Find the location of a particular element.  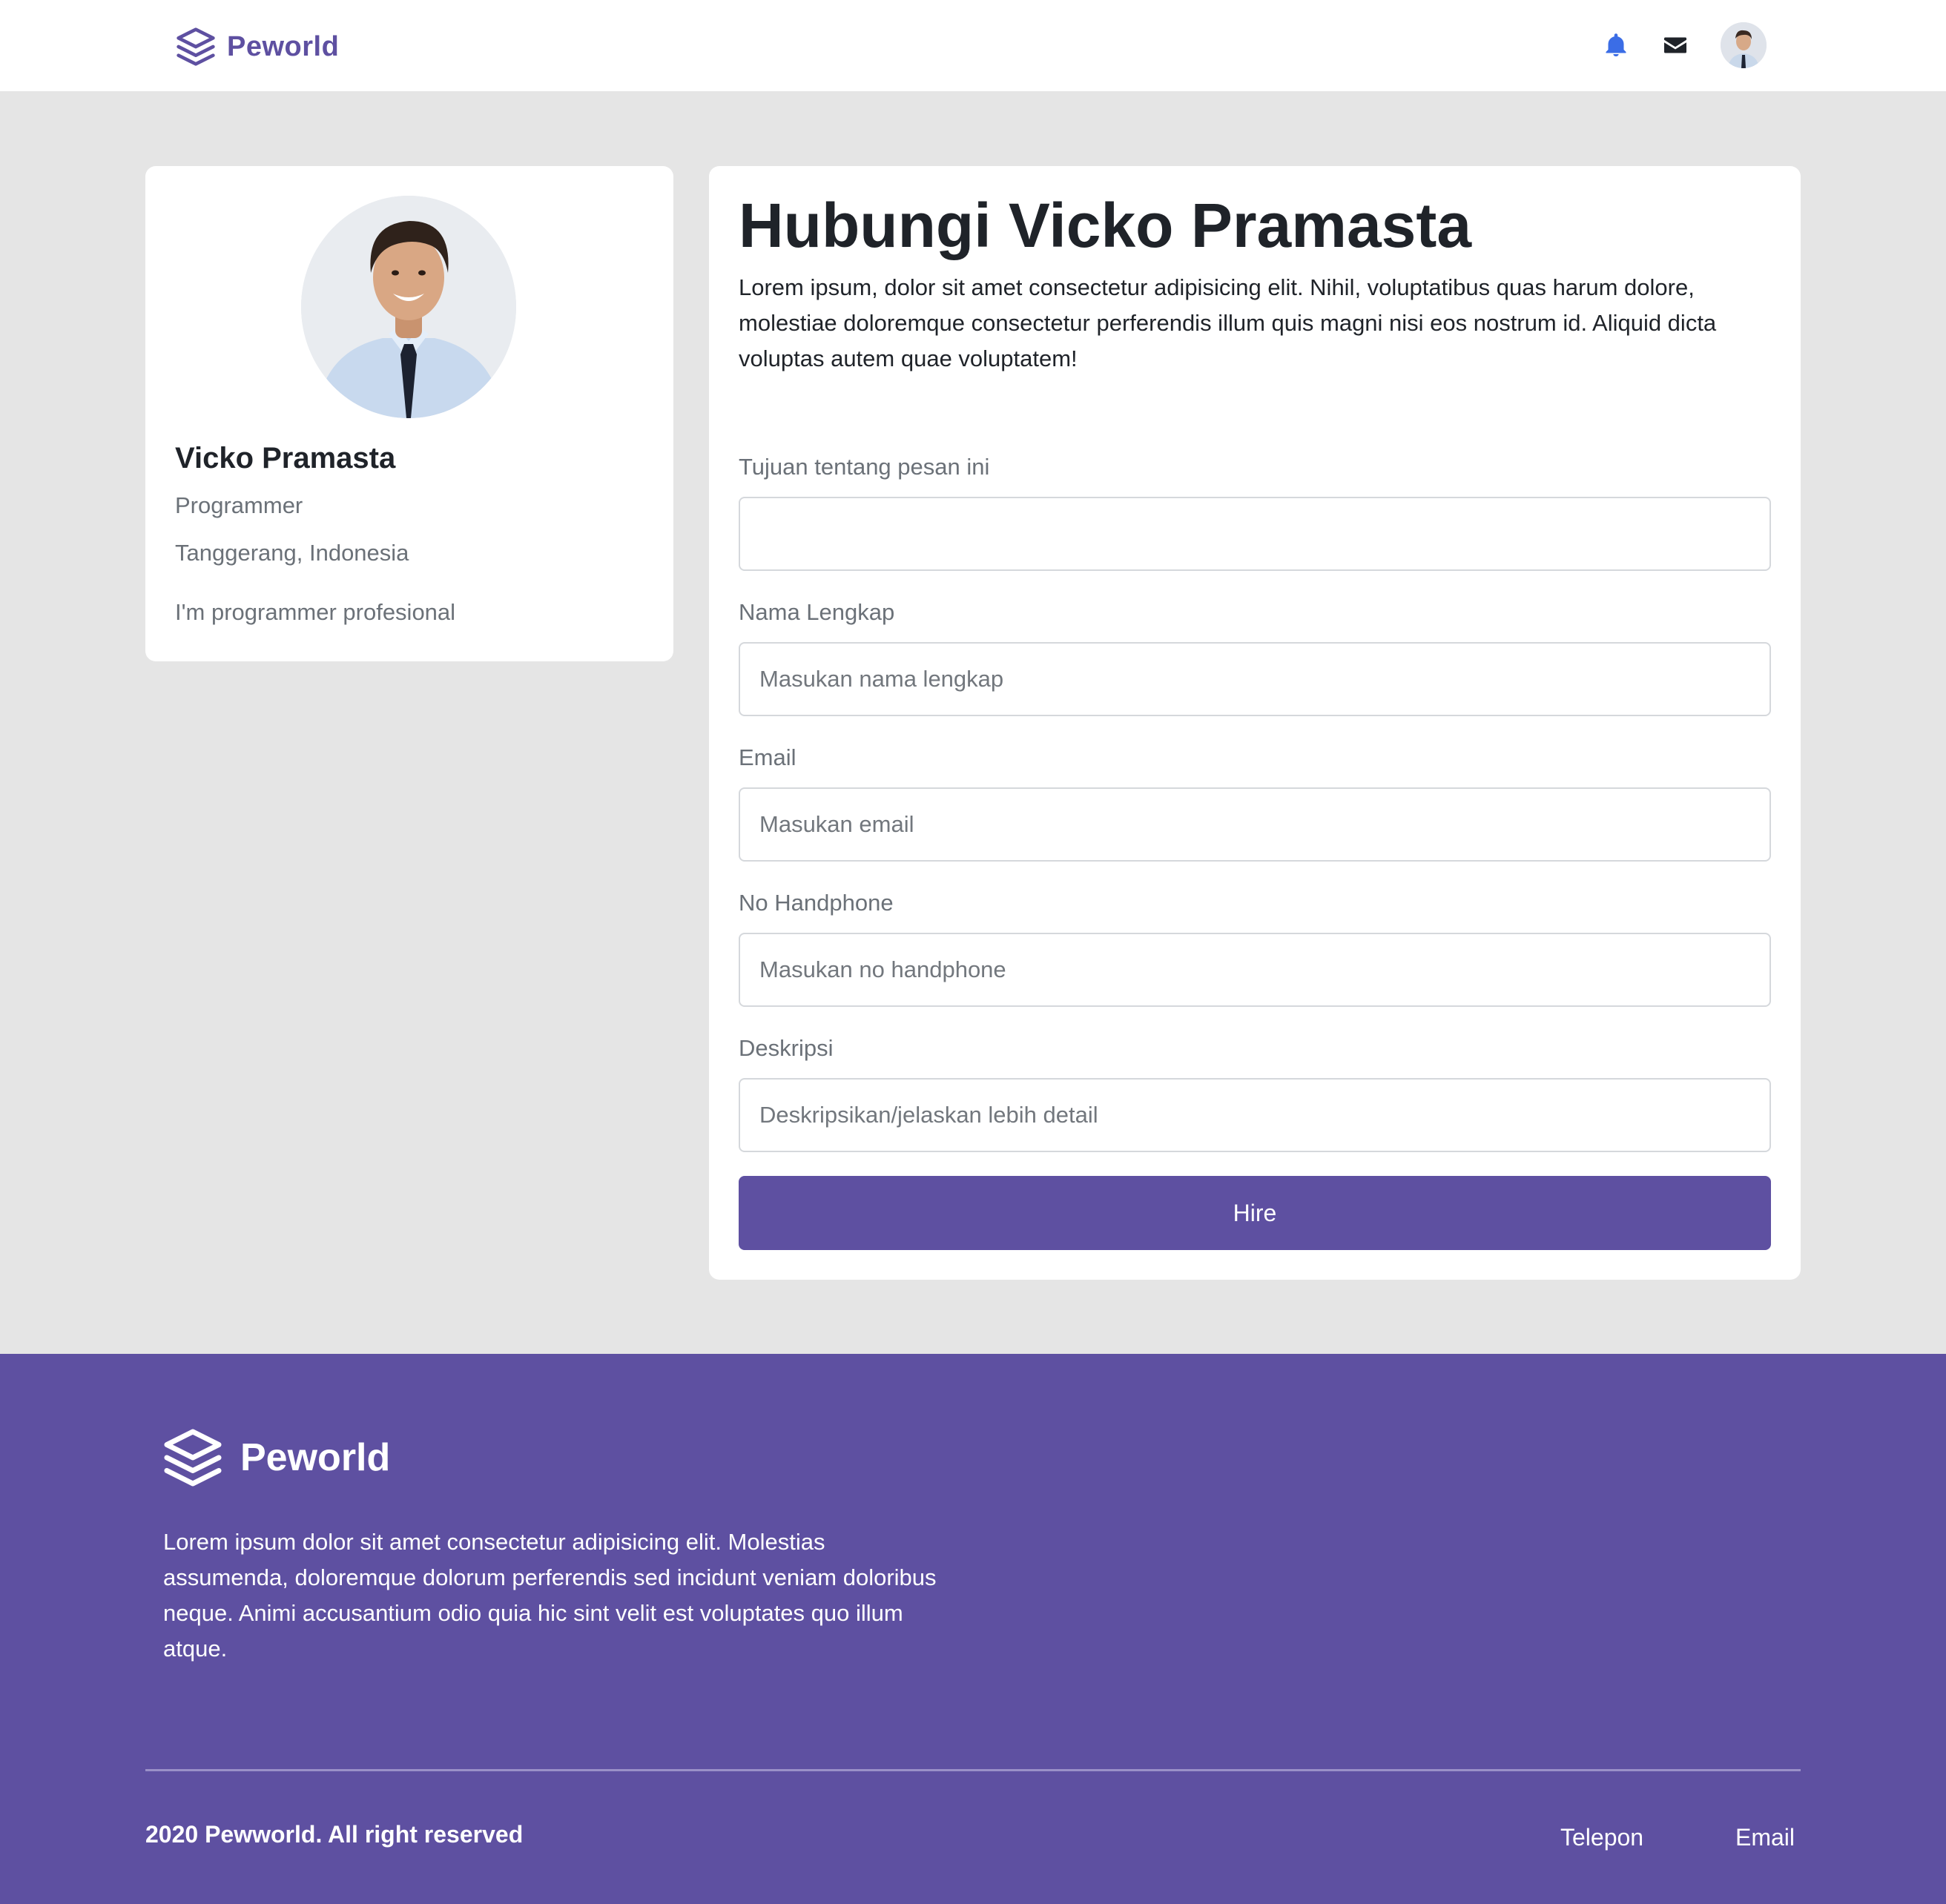

profile-bio: I'm programmer profesional is located at coordinates (315, 612).